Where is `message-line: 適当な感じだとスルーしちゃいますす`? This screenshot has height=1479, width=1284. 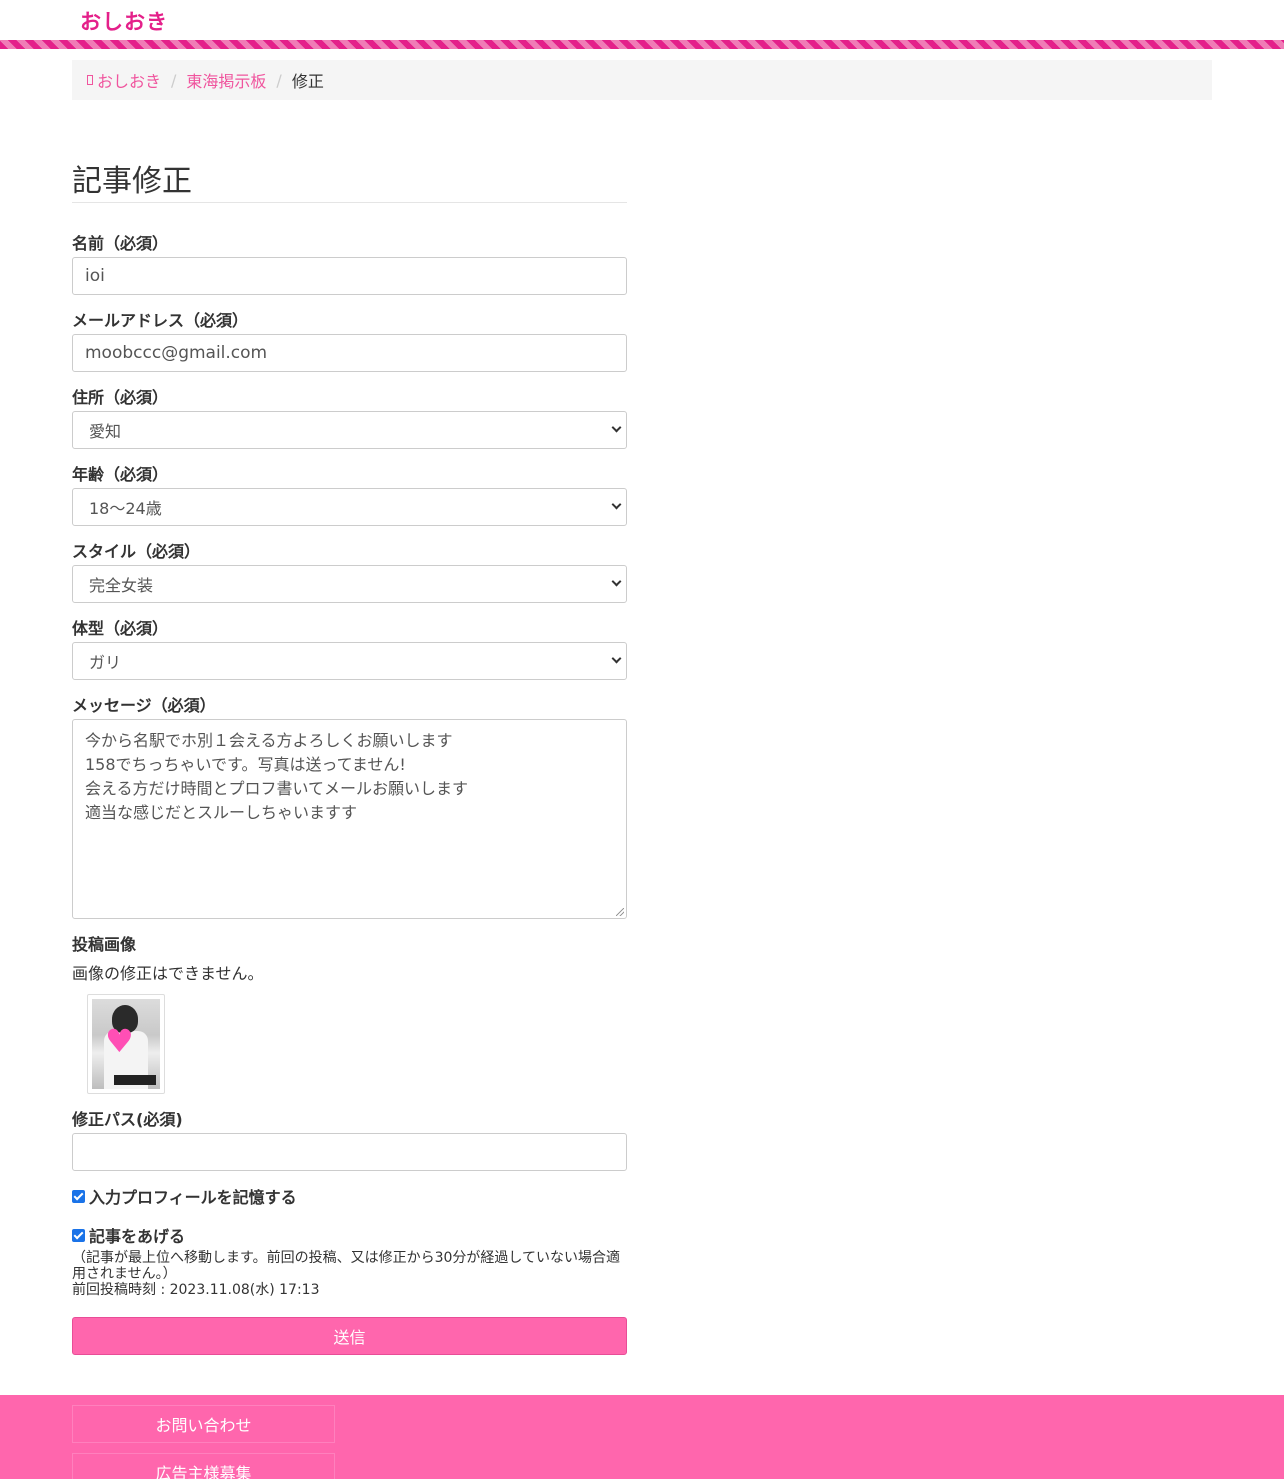
message-line: 適当な感じだとスルーしちゃいますす is located at coordinates (221, 812).